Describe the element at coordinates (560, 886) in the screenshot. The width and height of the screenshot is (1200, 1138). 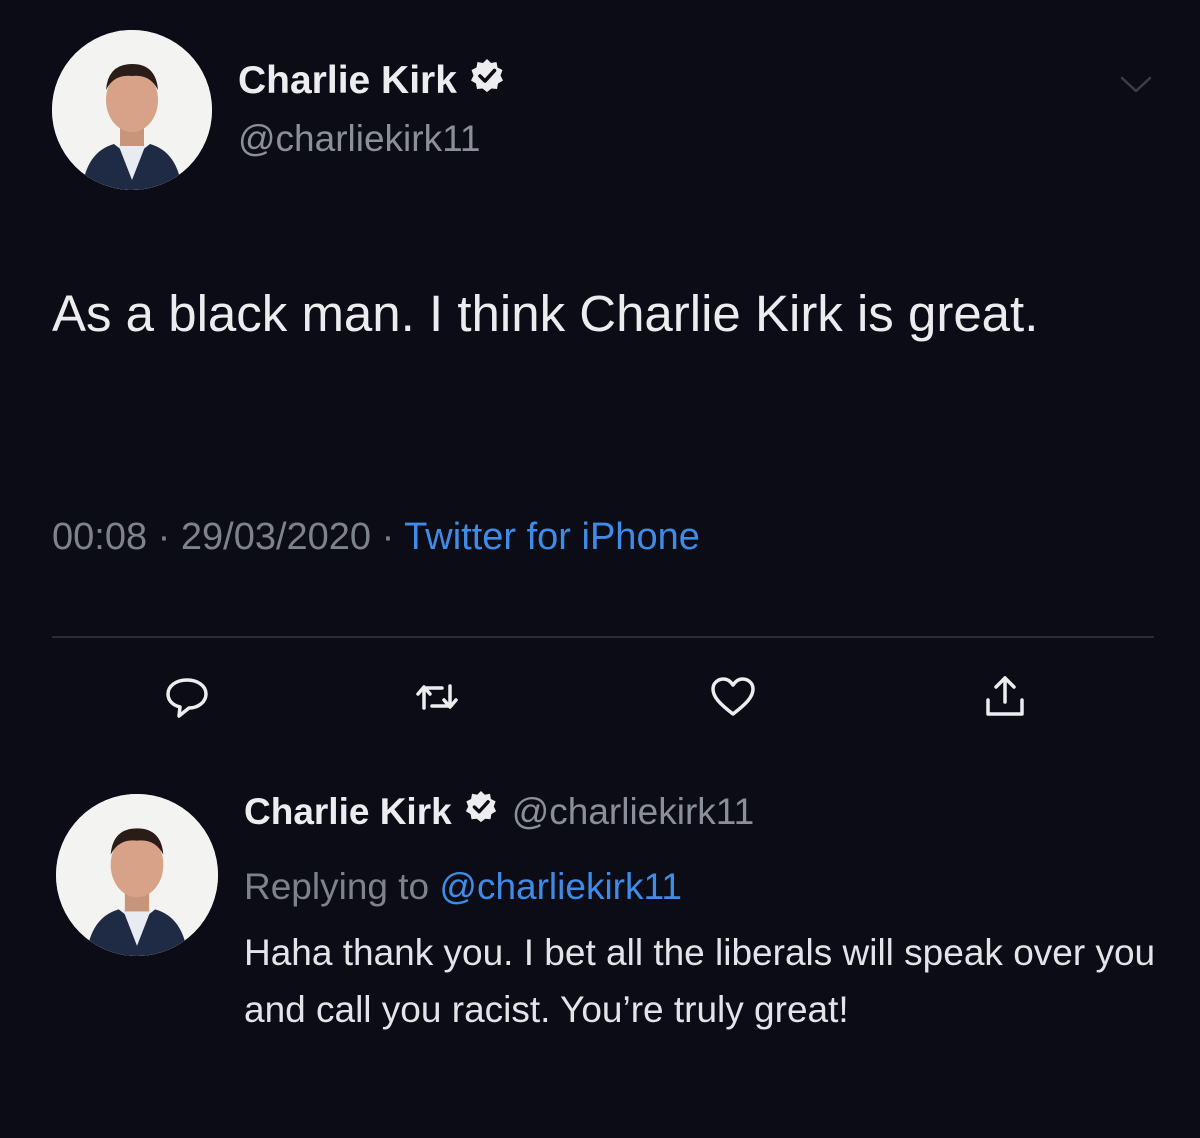
I see `mention-link: @charliekirk11` at that location.